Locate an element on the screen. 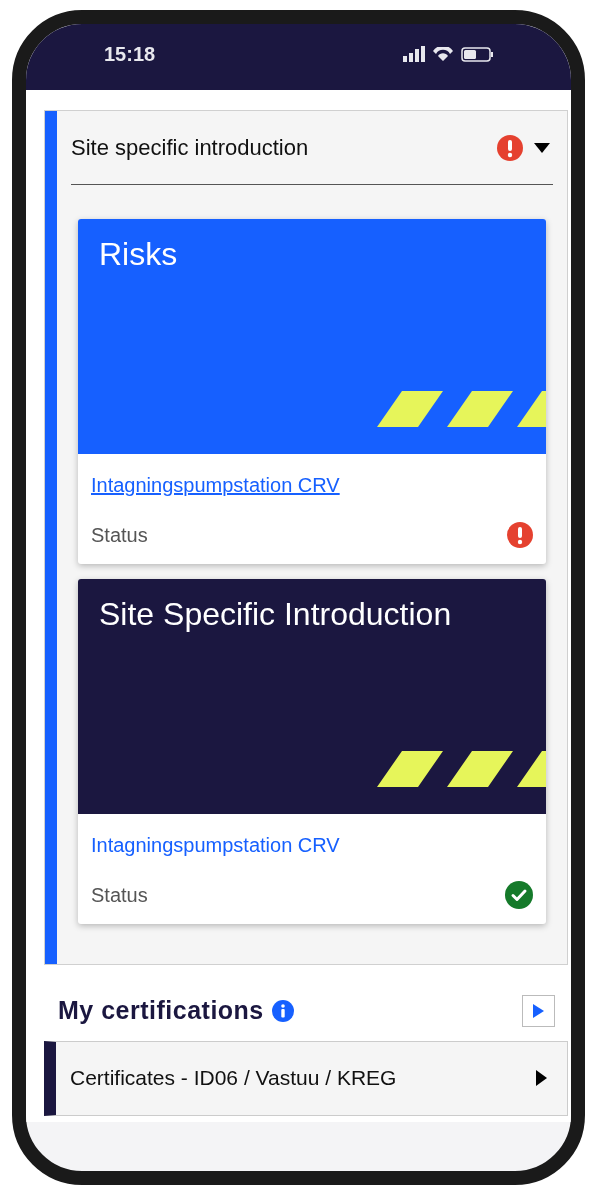 The width and height of the screenshot is (591, 1188). certificate-row: Certificates - ID06 / Vastuu / KREG is located at coordinates (306, 1078).